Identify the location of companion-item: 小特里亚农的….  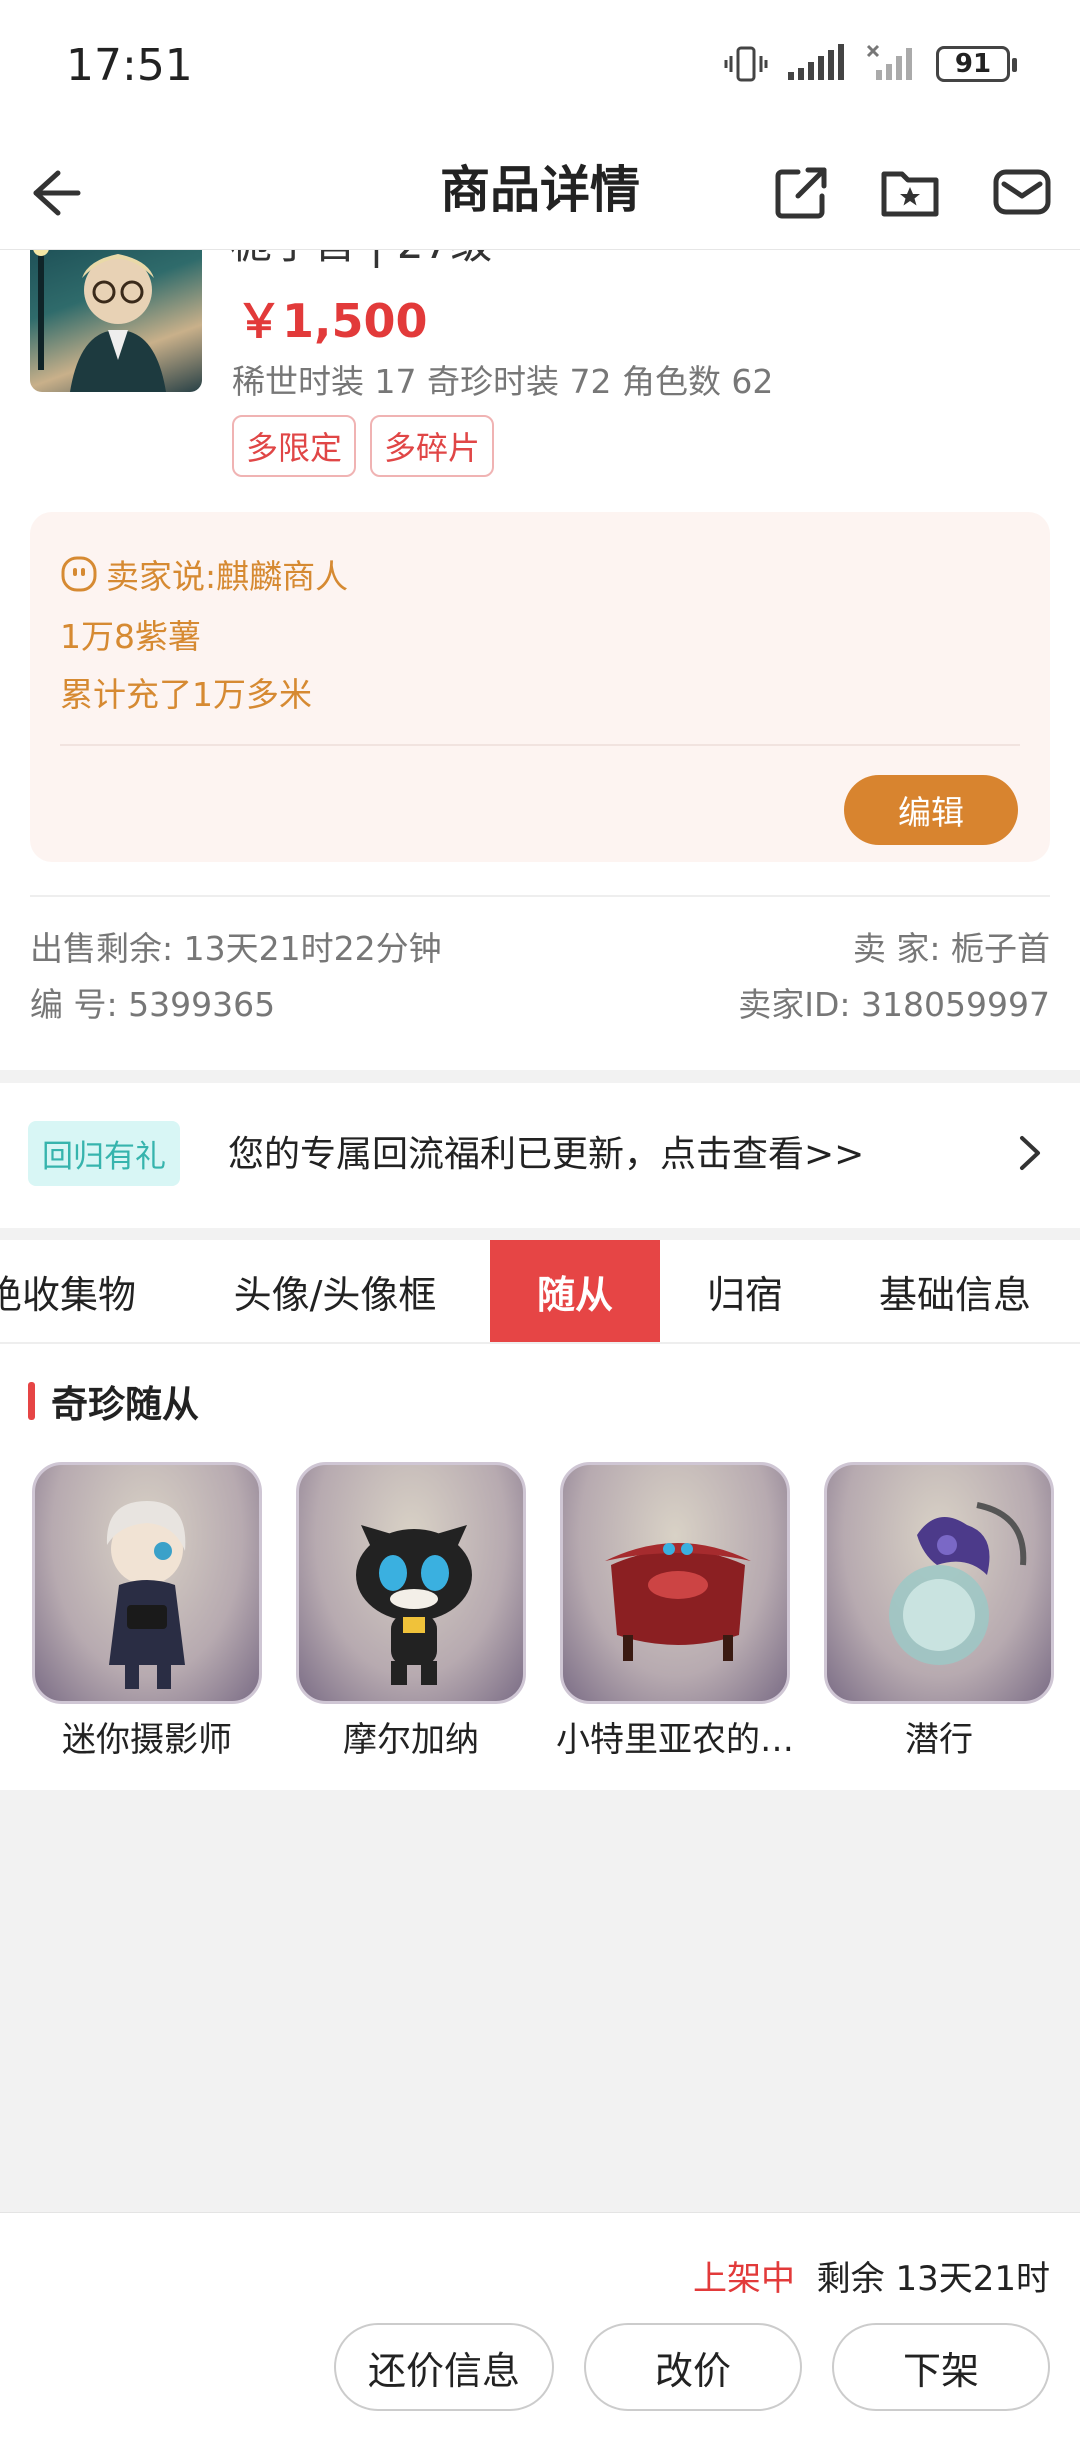
(675, 1611).